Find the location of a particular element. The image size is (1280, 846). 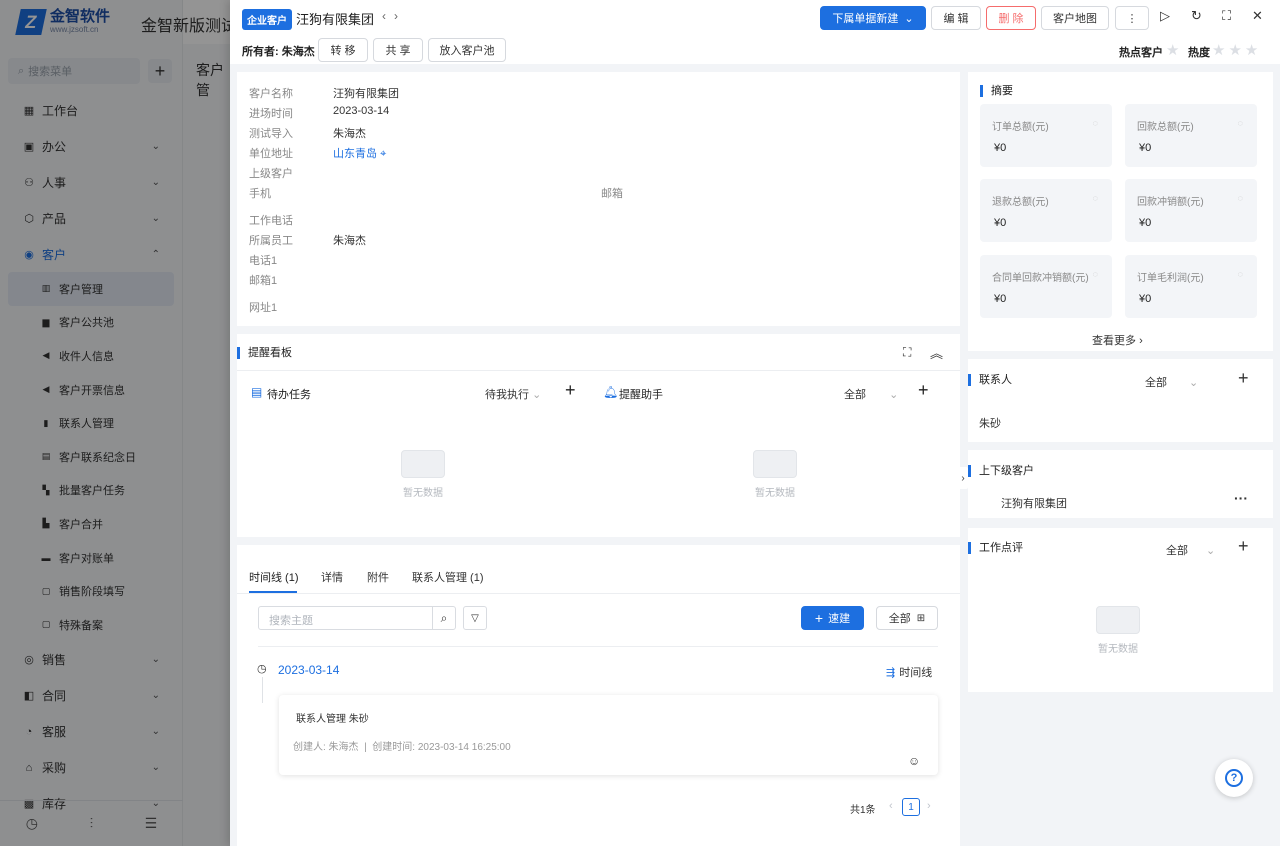

prev-next-arrows: ‹› is located at coordinates (394, 16).